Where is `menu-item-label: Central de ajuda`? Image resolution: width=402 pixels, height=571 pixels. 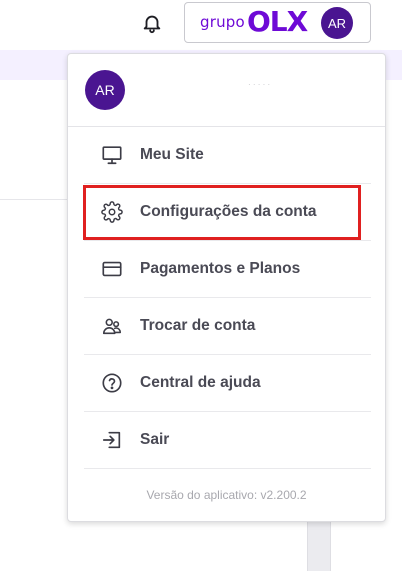
menu-item-label: Central de ajuda is located at coordinates (200, 382).